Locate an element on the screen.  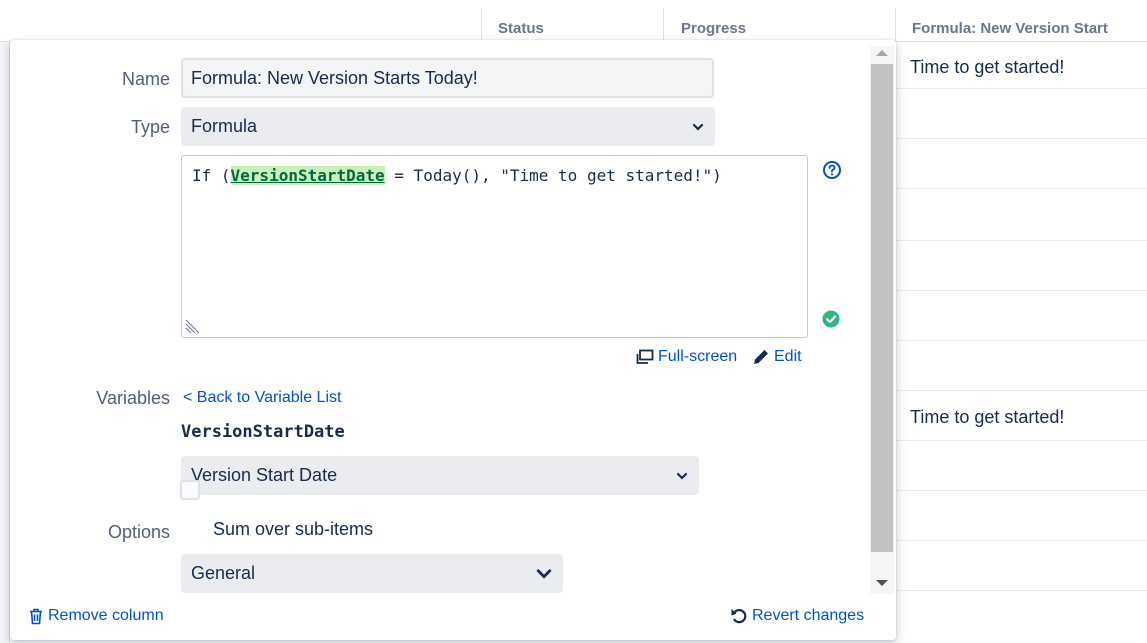
type-label: Type is located at coordinates (150, 127).